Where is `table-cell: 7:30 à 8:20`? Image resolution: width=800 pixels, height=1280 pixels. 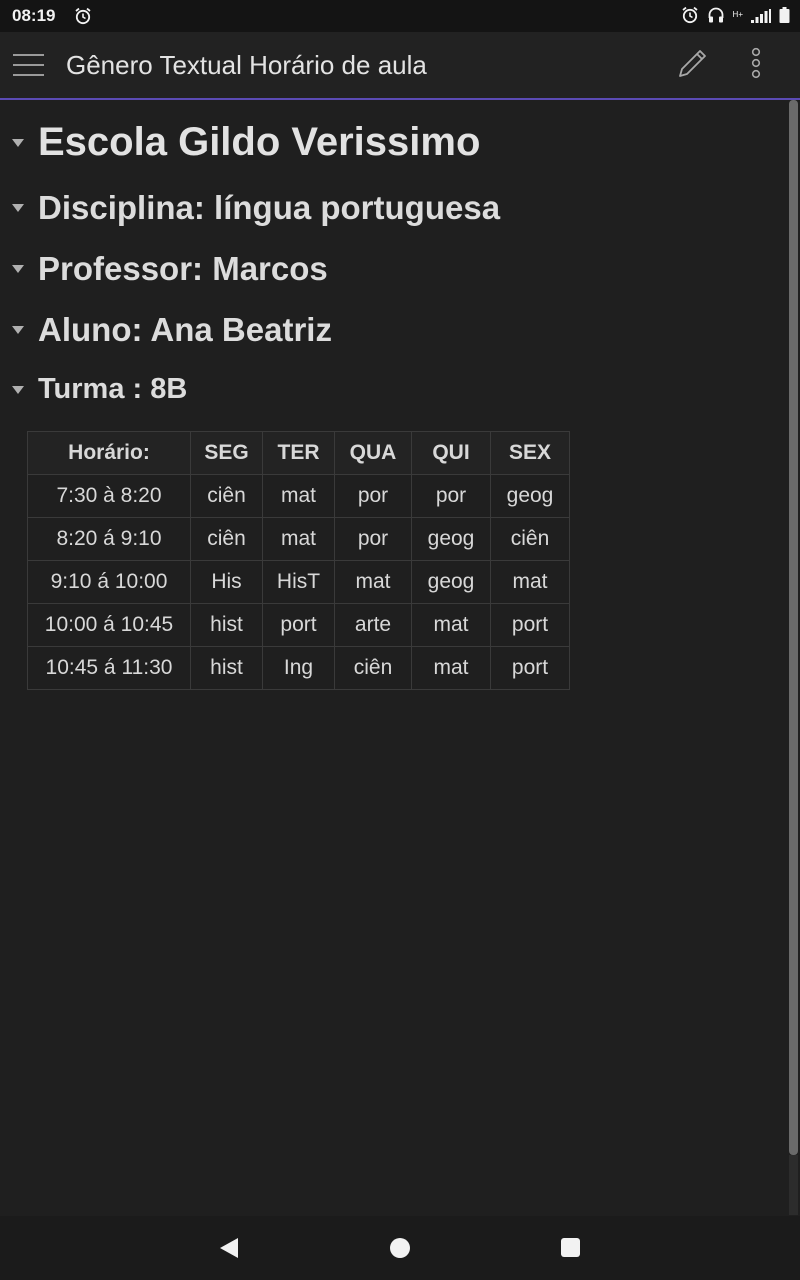
table-cell: 7:30 à 8:20 is located at coordinates (109, 496).